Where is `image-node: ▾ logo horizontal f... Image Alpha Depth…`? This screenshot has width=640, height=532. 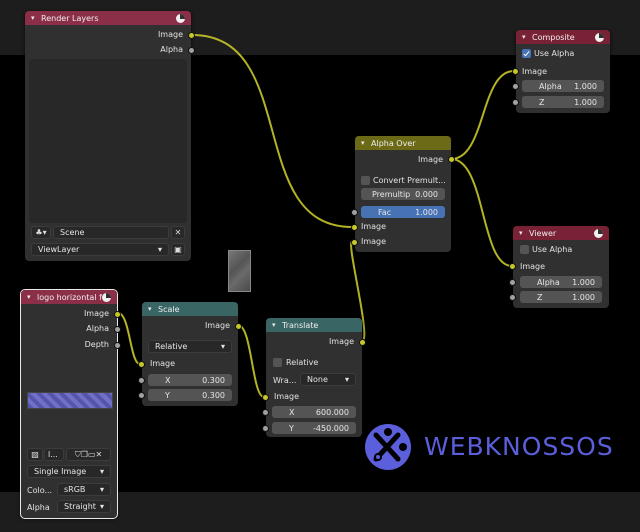 image-node: ▾ logo horizontal f... Image Alpha Depth… is located at coordinates (70, 404).